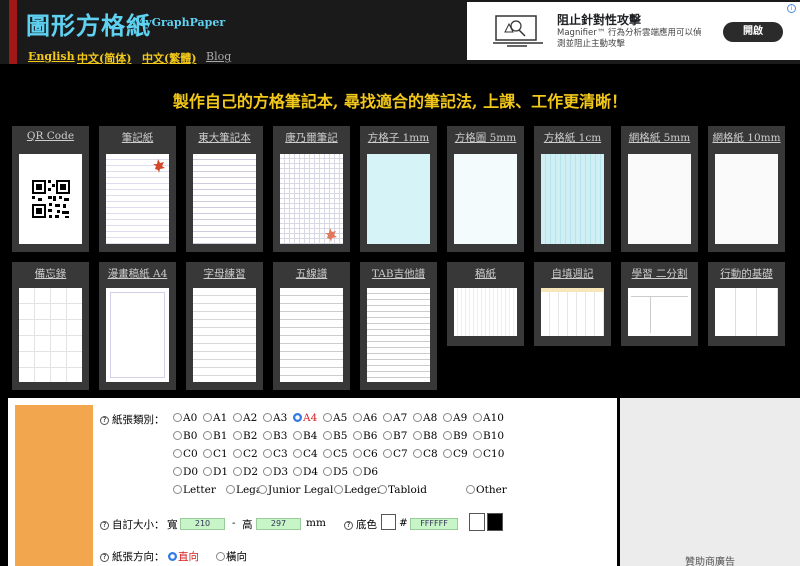  Describe the element at coordinates (51, 56) in the screenshot. I see `lang-english-link: English` at that location.